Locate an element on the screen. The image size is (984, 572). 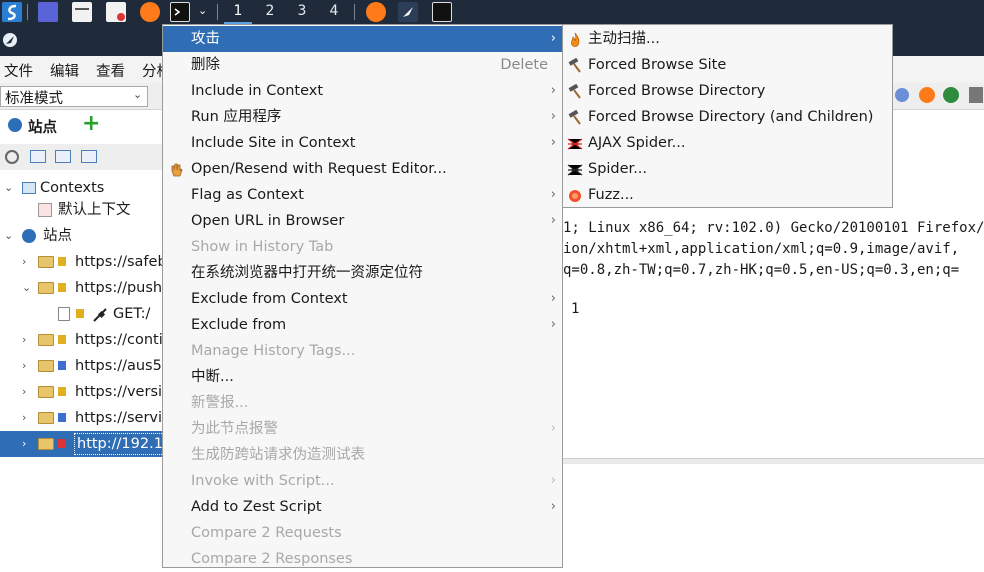
terminal-icon is located at coordinates (180, 12).